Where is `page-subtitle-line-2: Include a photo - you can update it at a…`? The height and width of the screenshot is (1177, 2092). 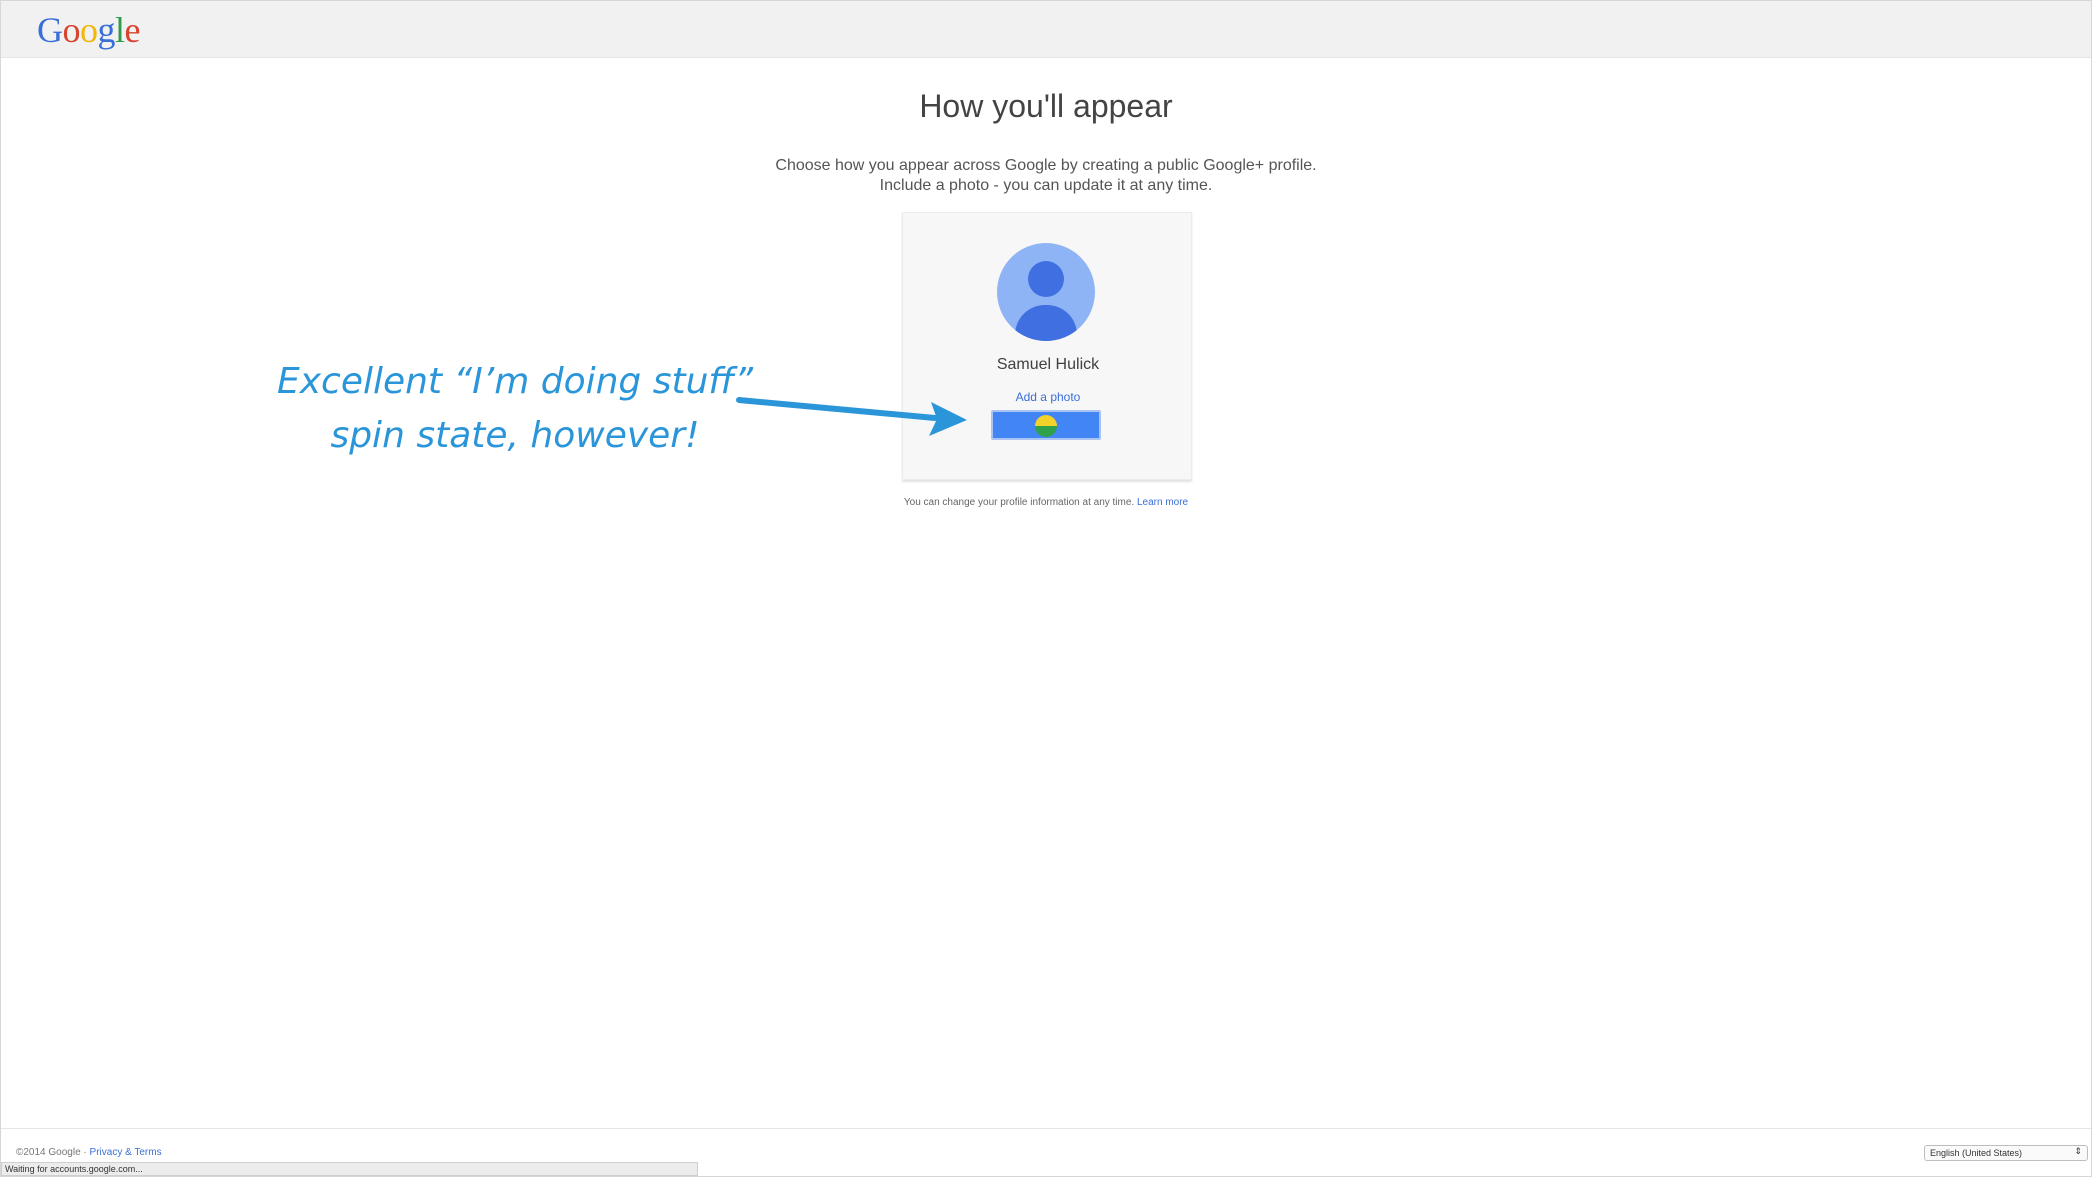
page-subtitle-line-2: Include a photo - you can update it at a… is located at coordinates (1046, 185).